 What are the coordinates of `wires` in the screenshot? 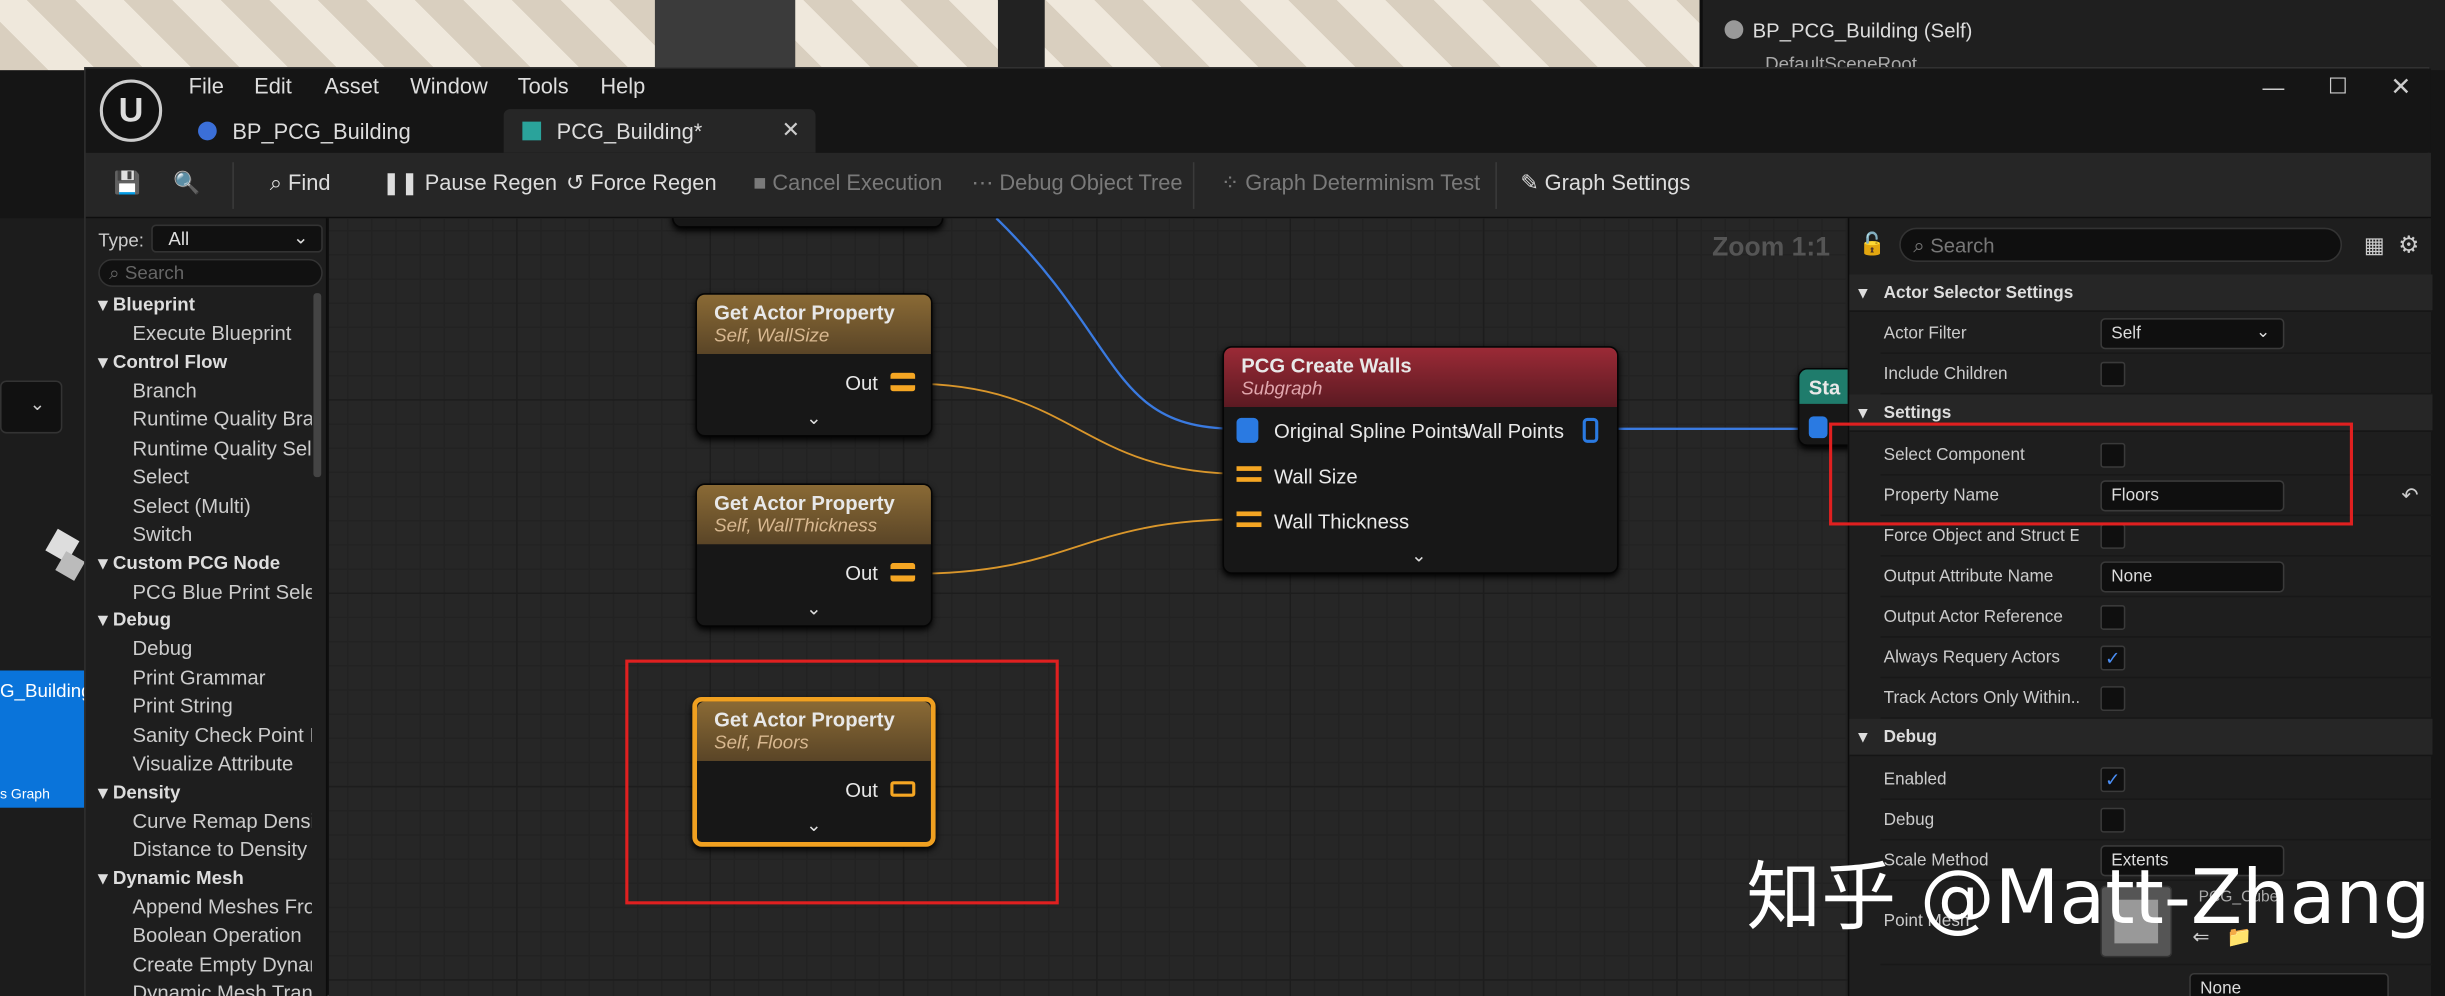 It's located at (1378, 396).